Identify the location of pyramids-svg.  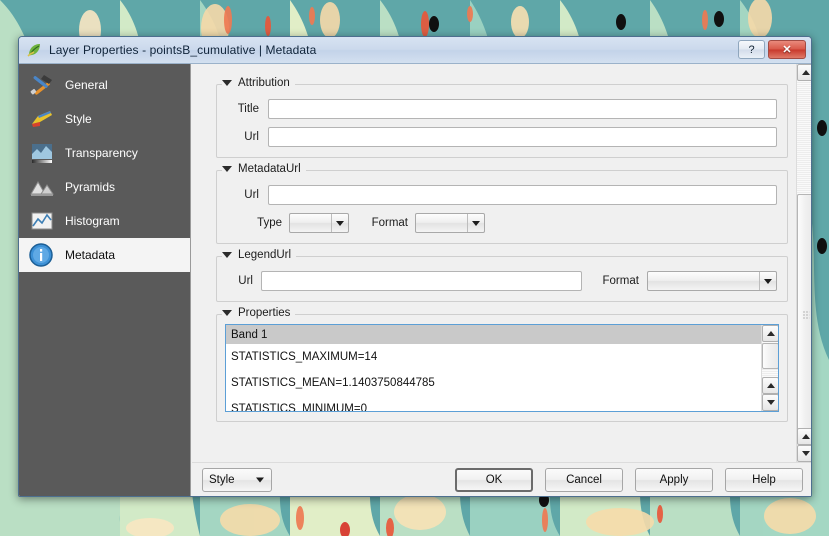
(42, 188).